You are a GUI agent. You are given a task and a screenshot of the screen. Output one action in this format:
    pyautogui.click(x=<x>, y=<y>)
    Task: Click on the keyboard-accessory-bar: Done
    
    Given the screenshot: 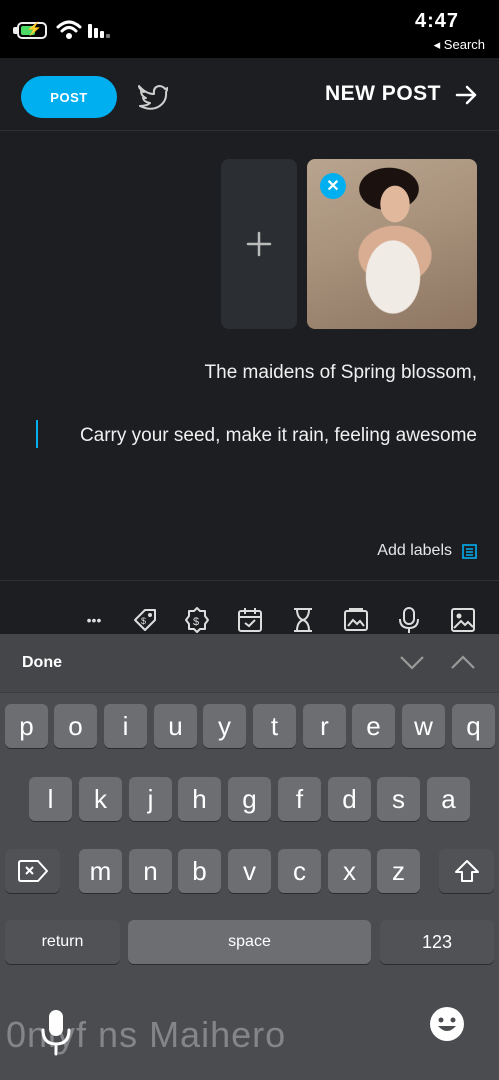 What is the action you would take?
    pyautogui.click(x=249, y=663)
    